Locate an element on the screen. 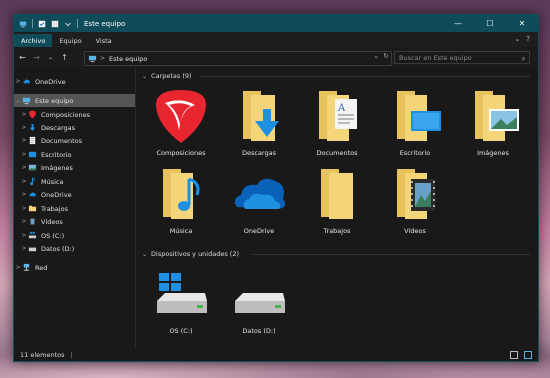  maximize-button: ☐ is located at coordinates (490, 23).